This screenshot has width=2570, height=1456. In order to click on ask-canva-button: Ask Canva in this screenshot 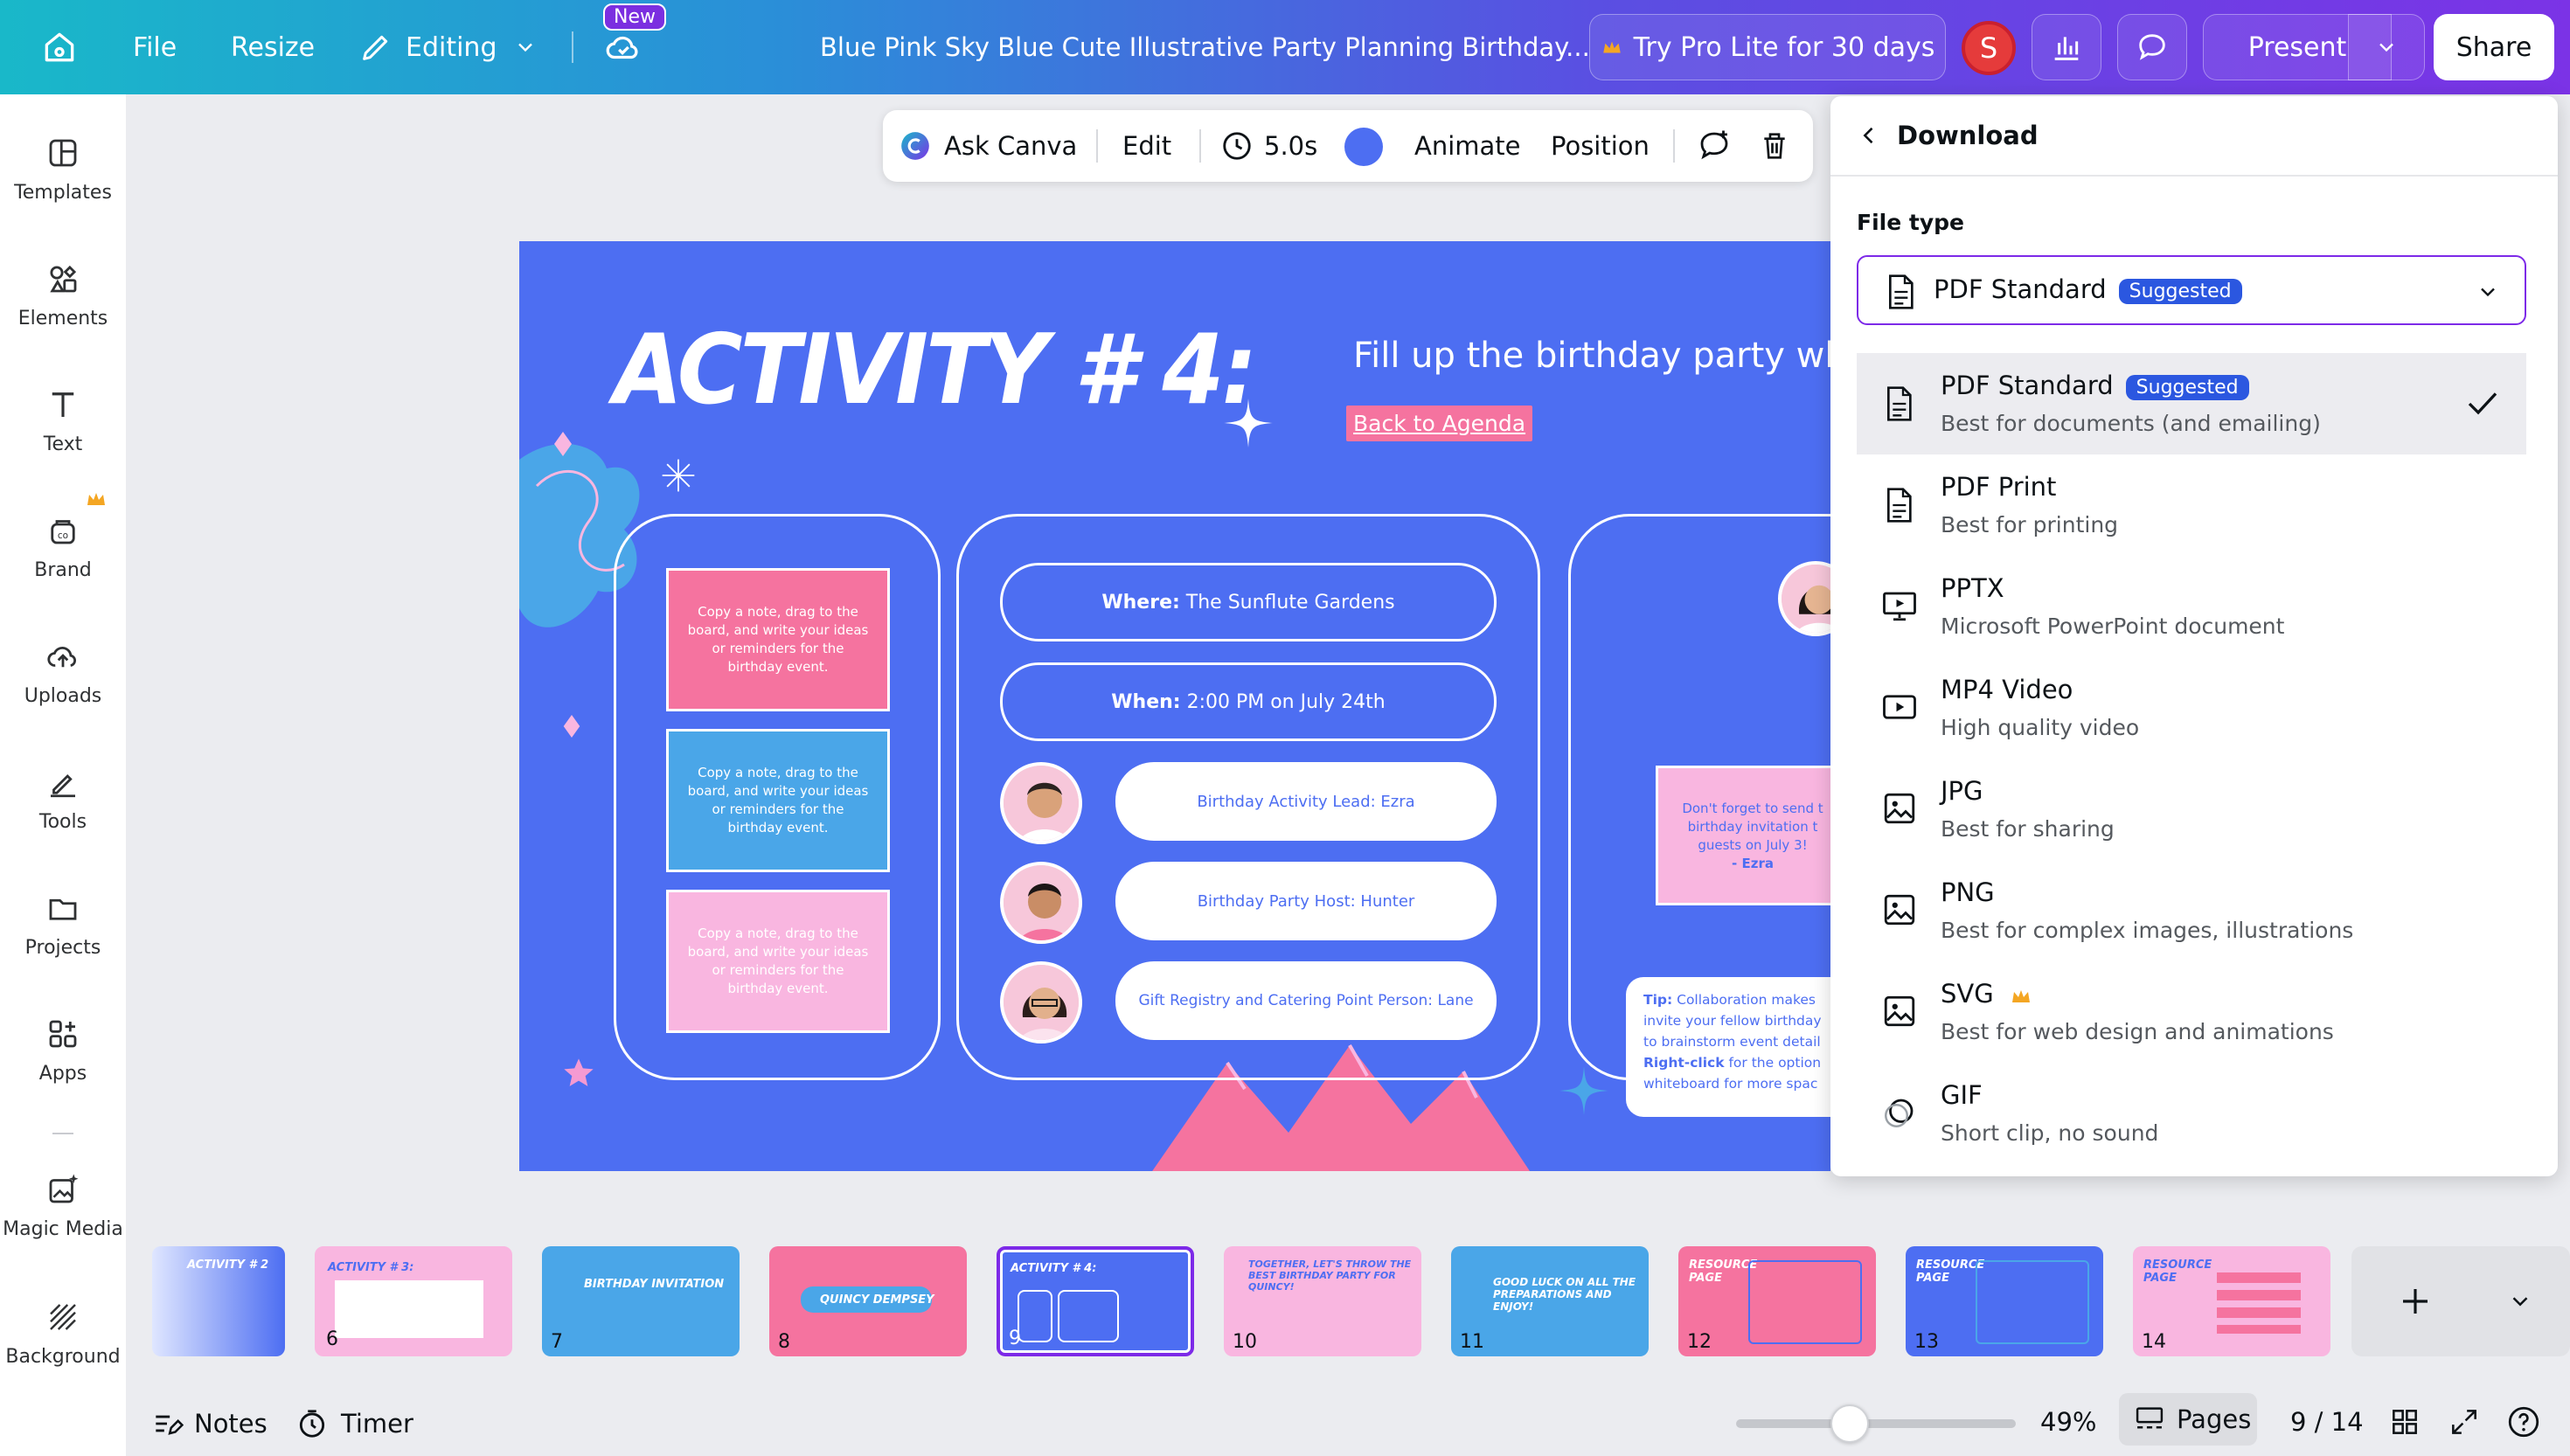, I will do `click(988, 146)`.